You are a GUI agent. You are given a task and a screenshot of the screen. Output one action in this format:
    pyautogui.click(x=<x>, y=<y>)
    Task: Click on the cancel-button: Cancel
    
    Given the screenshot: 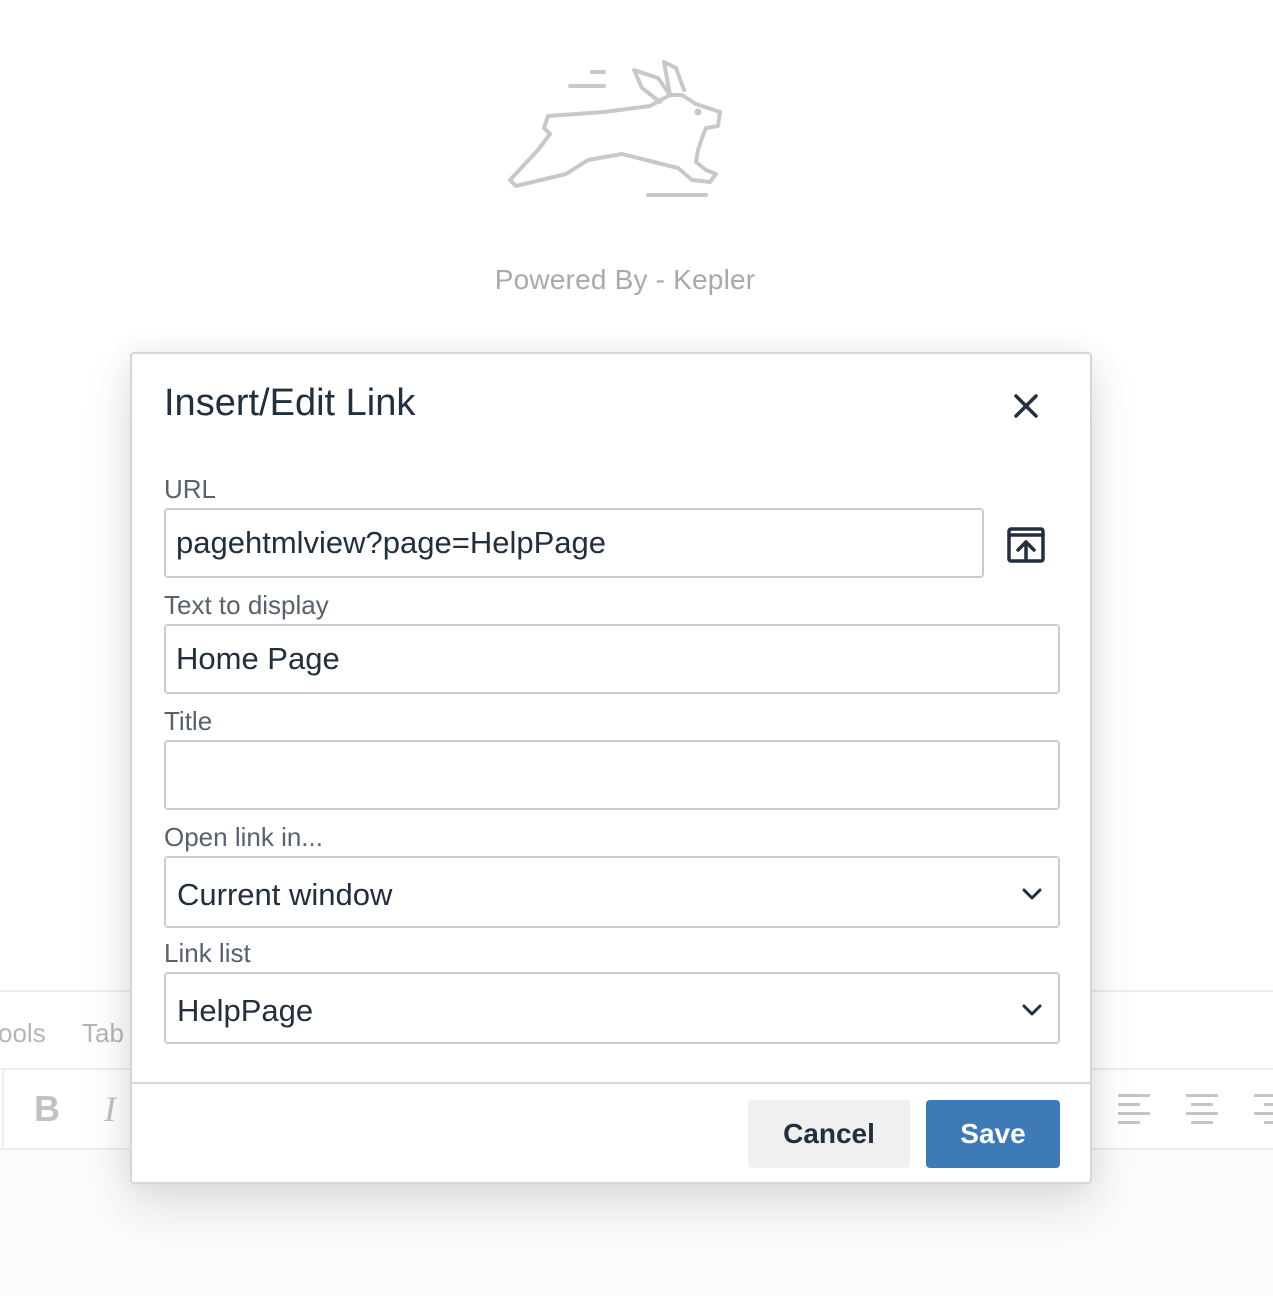 What is the action you would take?
    pyautogui.click(x=829, y=1134)
    